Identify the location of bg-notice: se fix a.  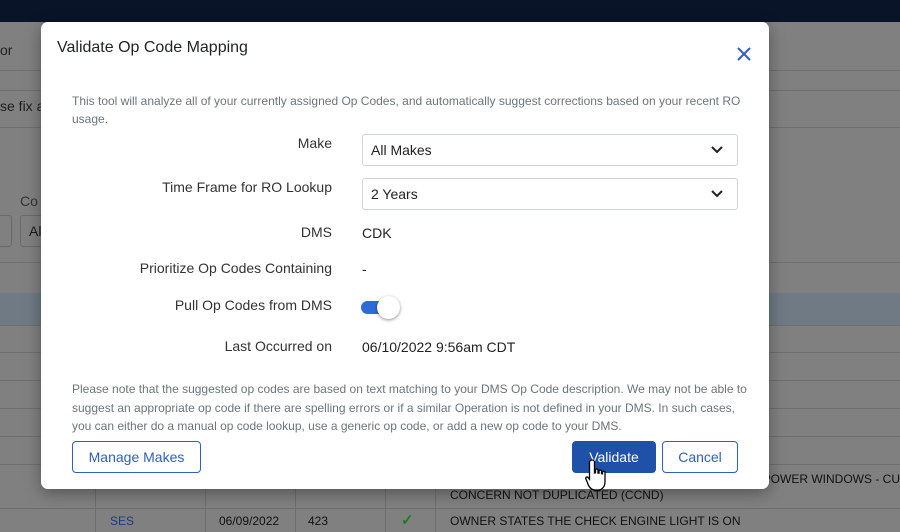
(22, 106).